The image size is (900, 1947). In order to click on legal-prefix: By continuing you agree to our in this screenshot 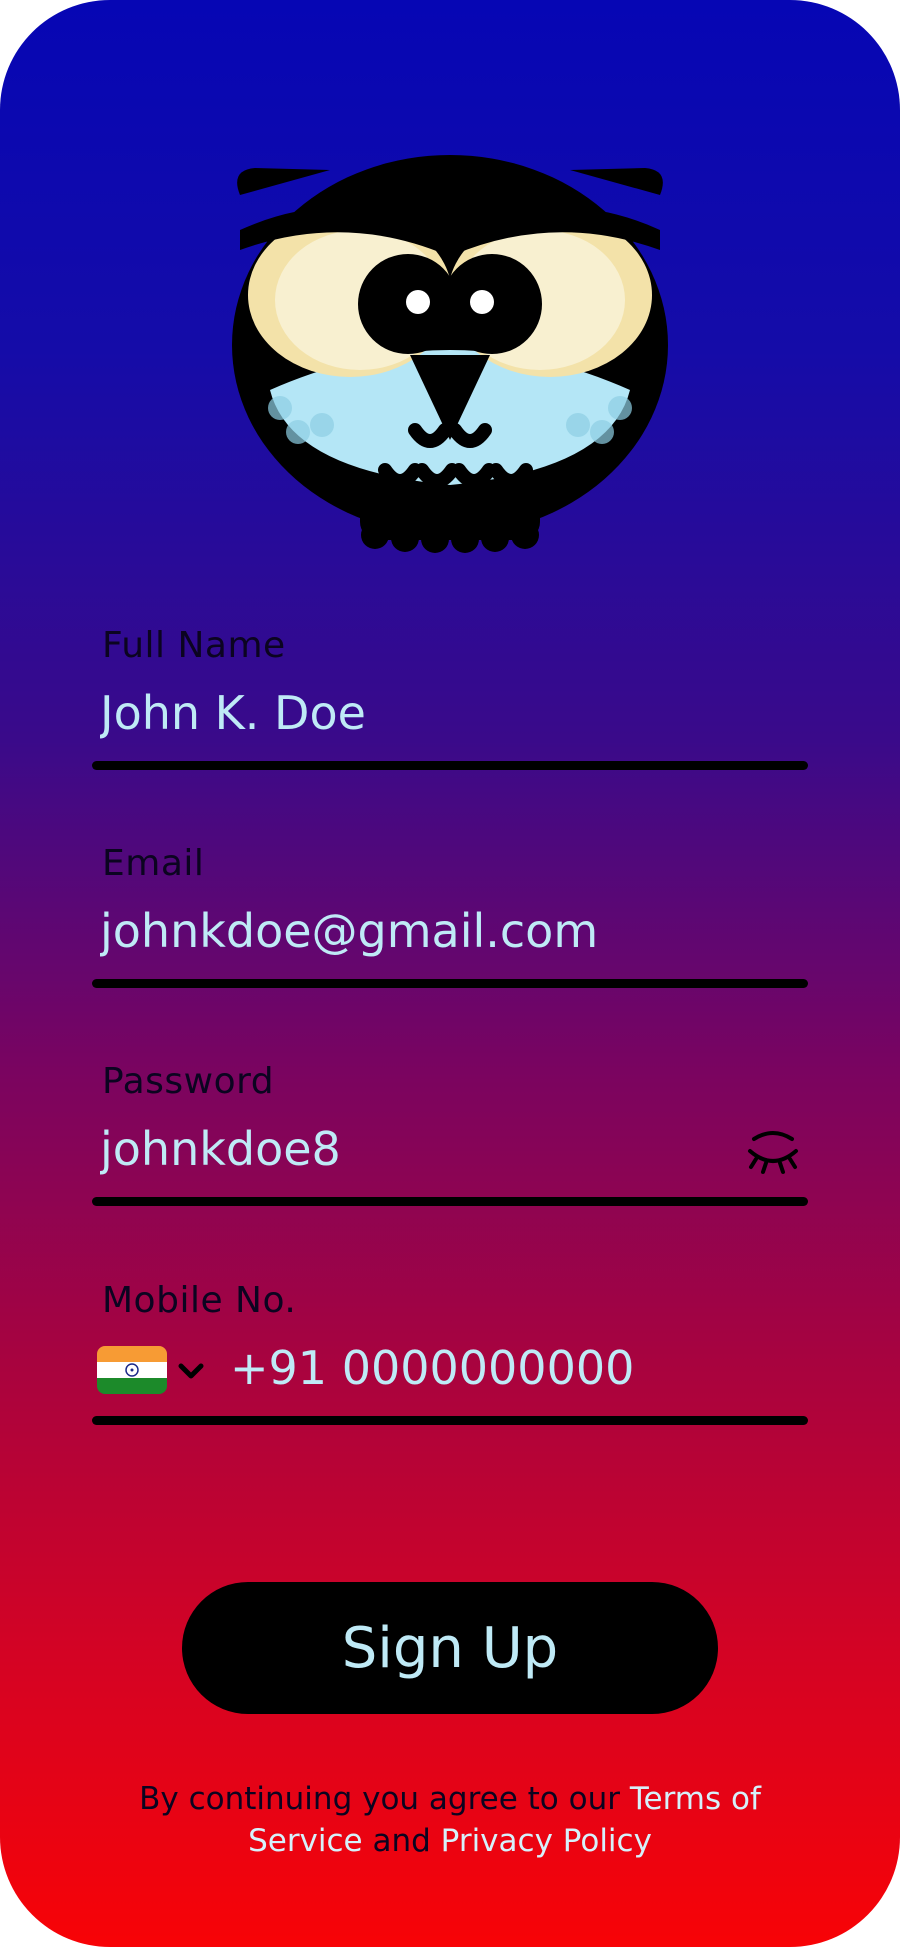, I will do `click(384, 1799)`.